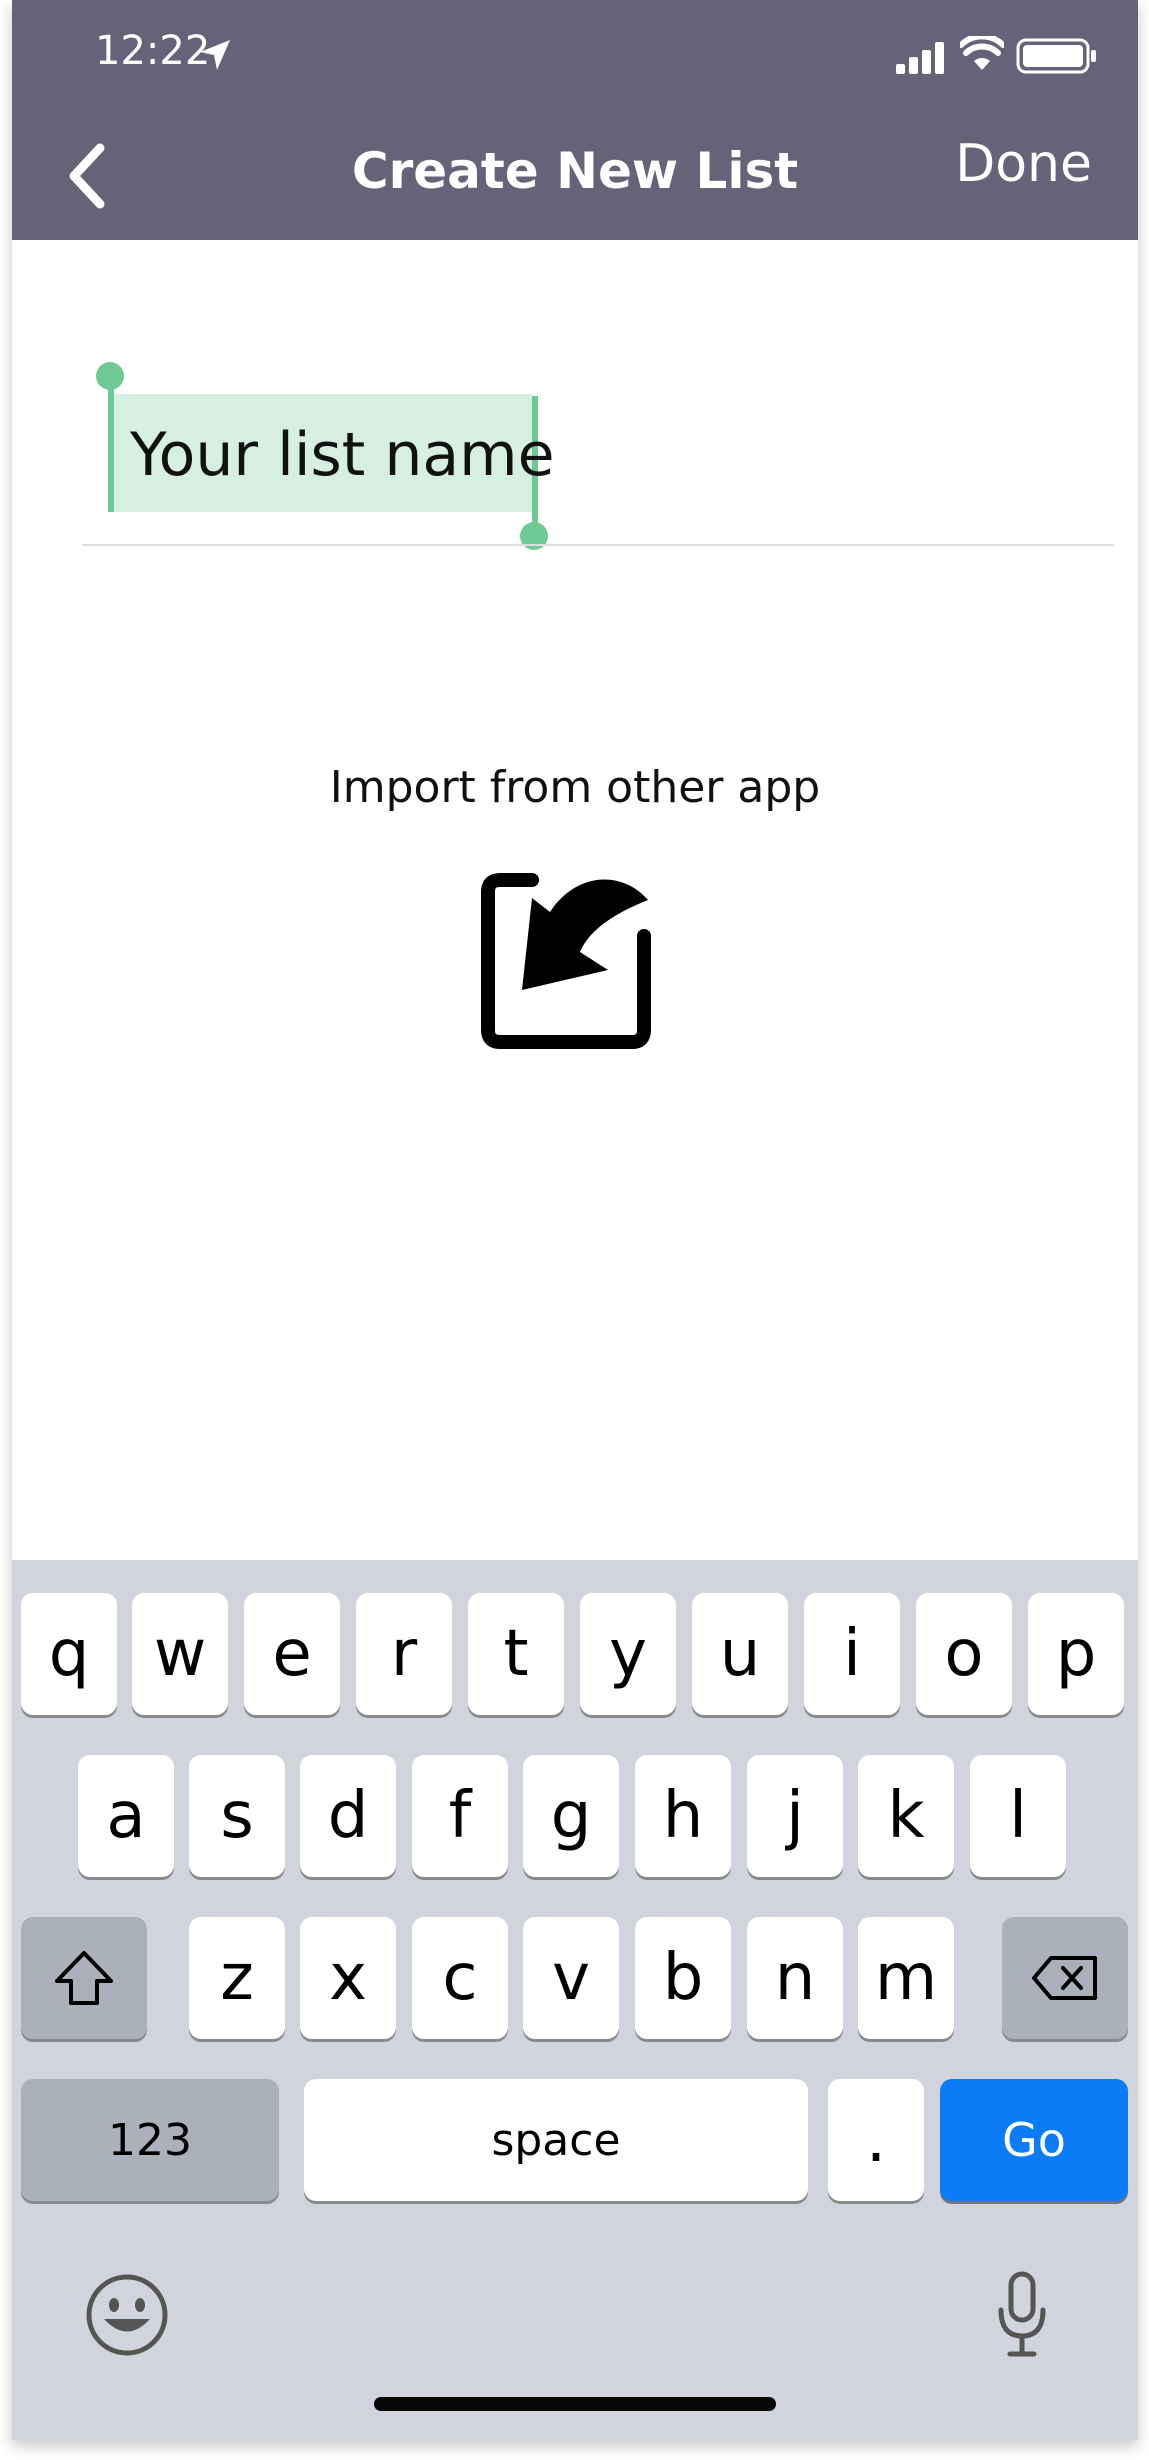 The width and height of the screenshot is (1149, 2460). Describe the element at coordinates (1023, 164) in the screenshot. I see `done-button: Done` at that location.